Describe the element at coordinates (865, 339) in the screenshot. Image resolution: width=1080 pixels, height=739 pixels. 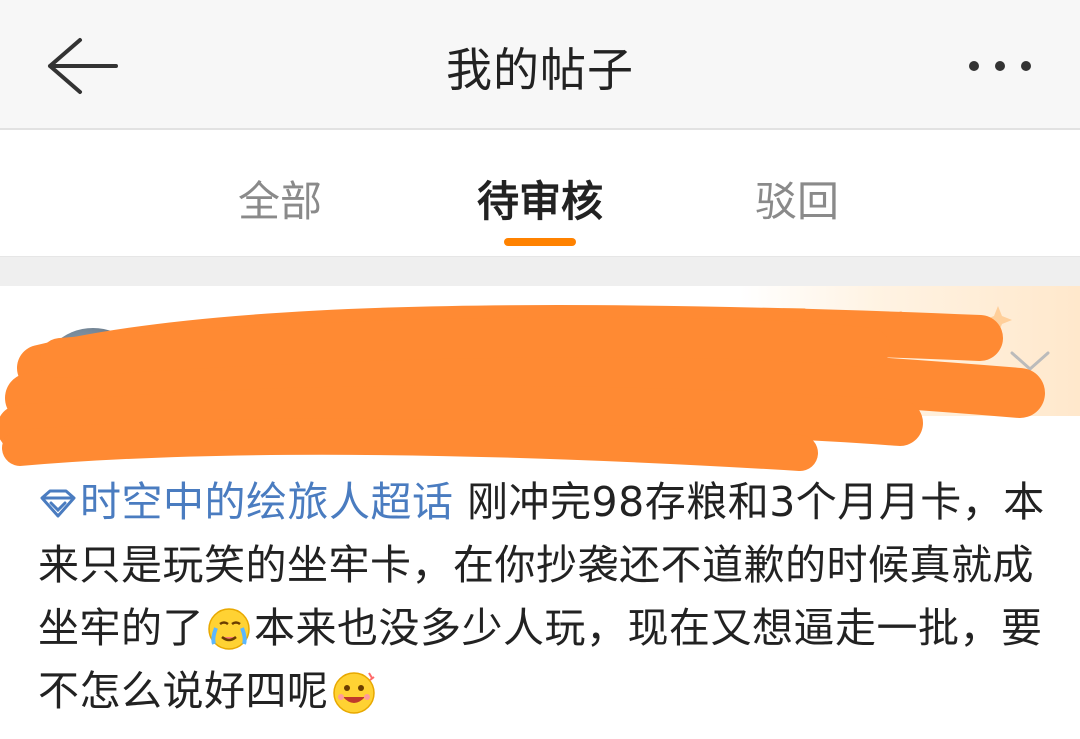
I see `super-topic-badge-text: 超话` at that location.